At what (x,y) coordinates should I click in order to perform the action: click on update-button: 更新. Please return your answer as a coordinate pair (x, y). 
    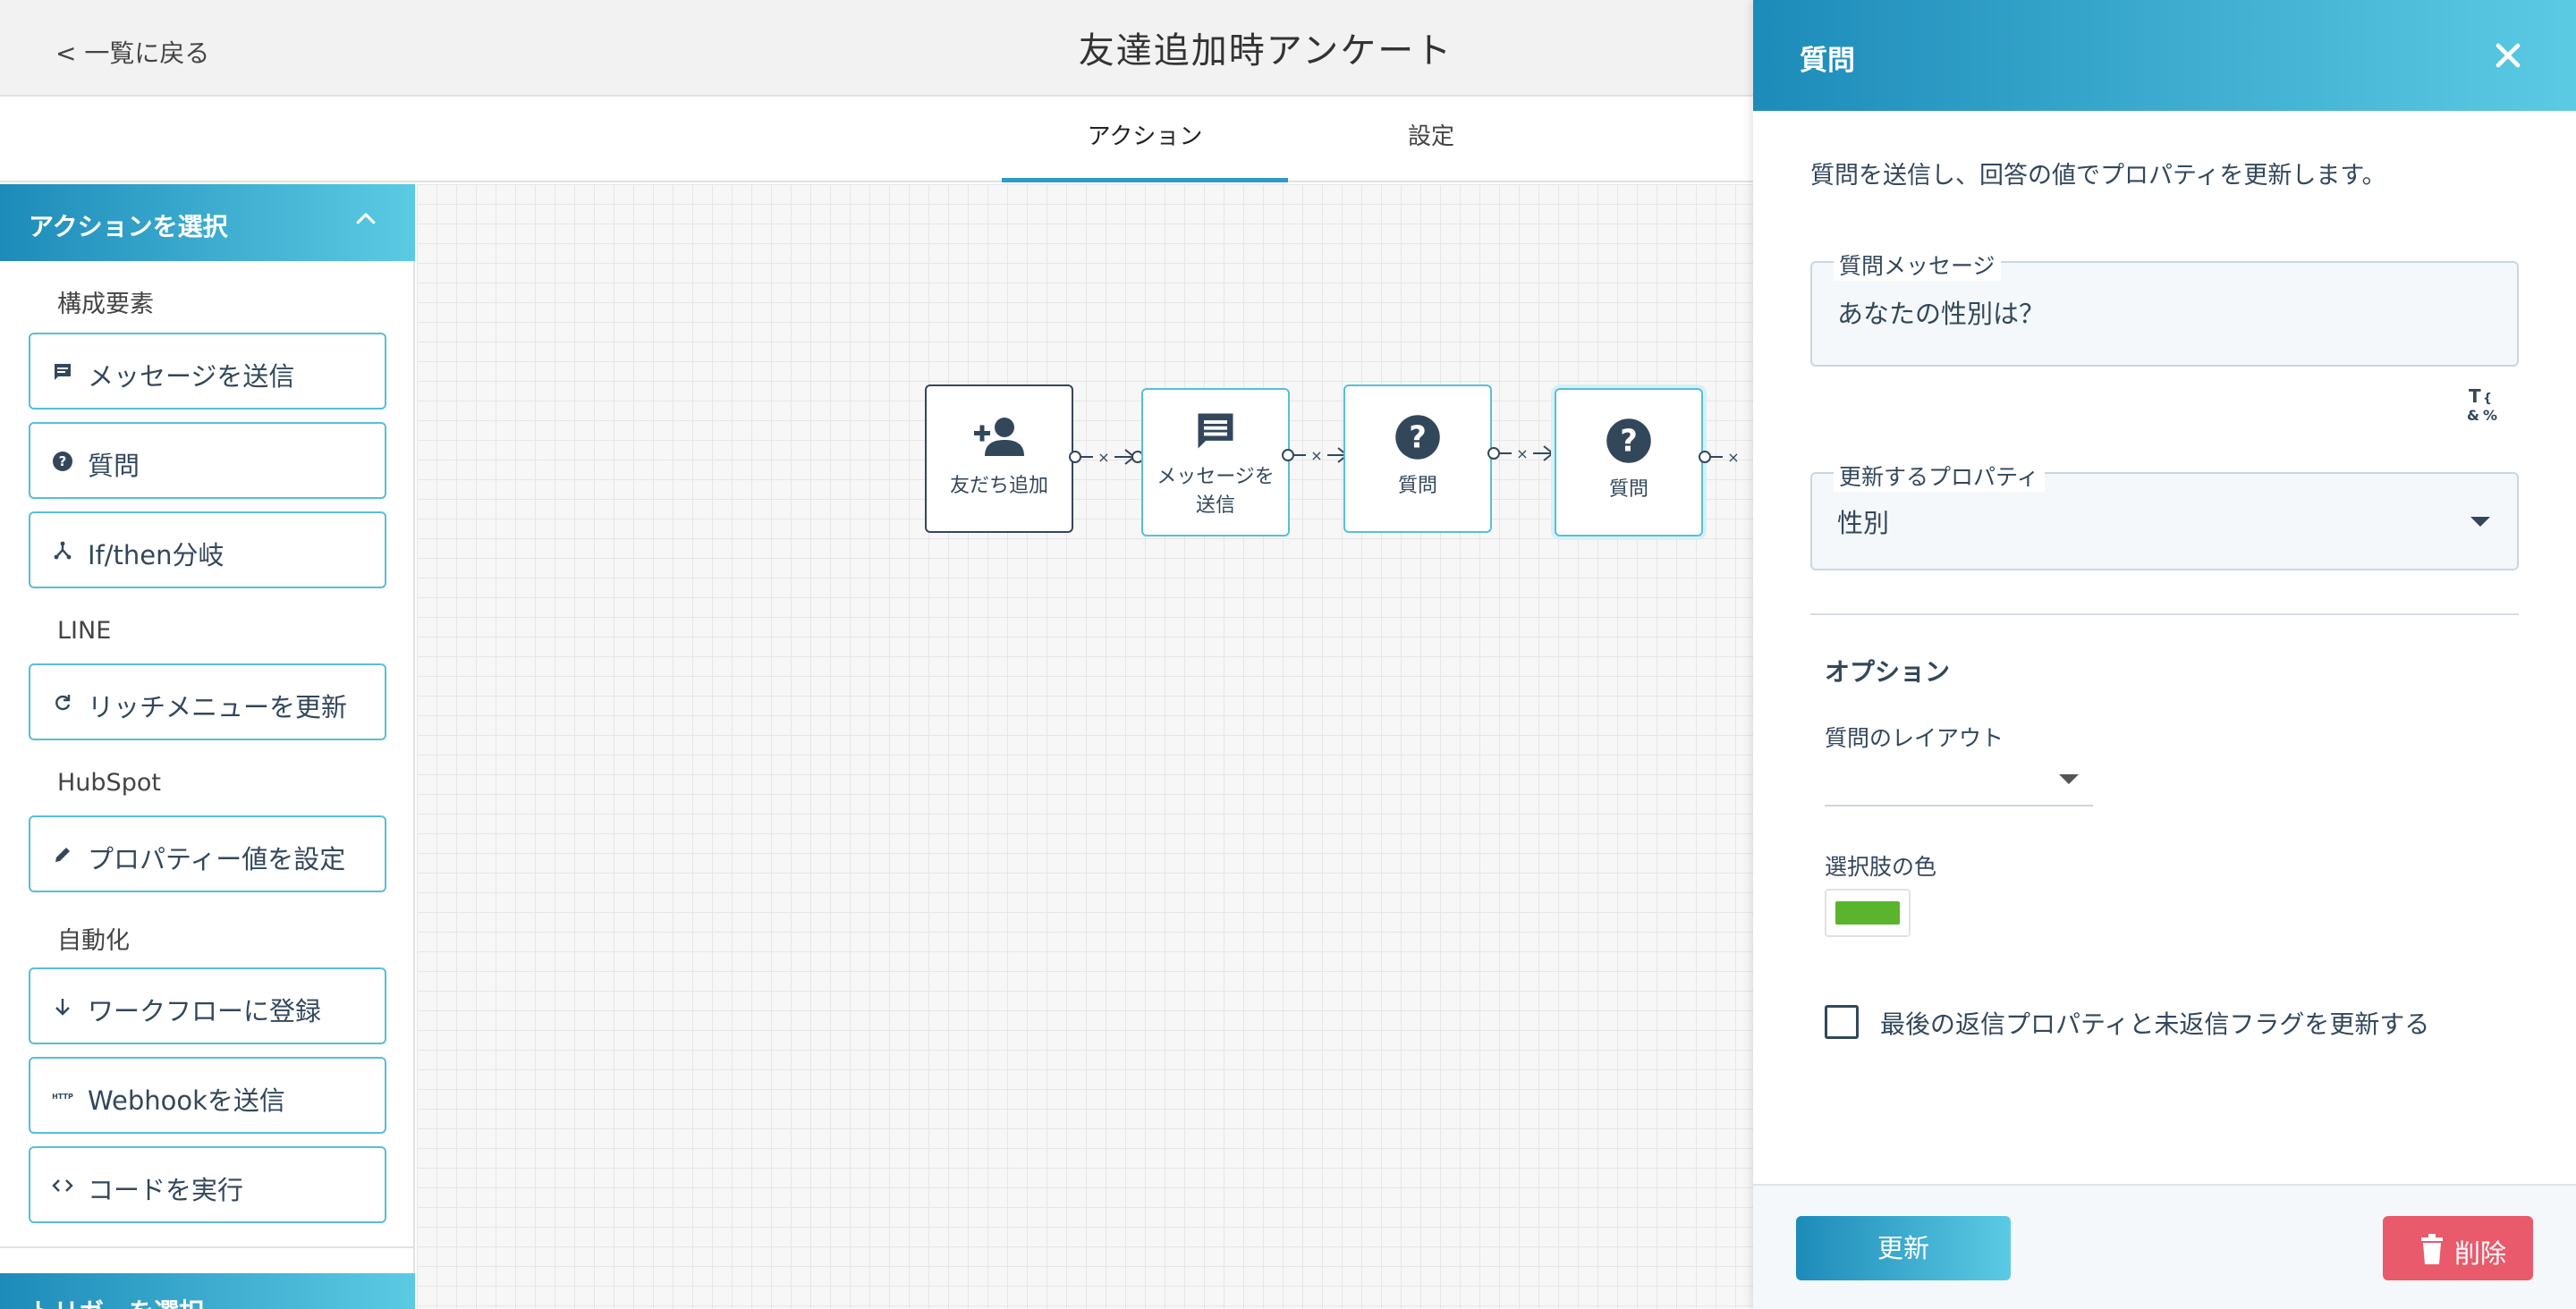
    Looking at the image, I should click on (1903, 1248).